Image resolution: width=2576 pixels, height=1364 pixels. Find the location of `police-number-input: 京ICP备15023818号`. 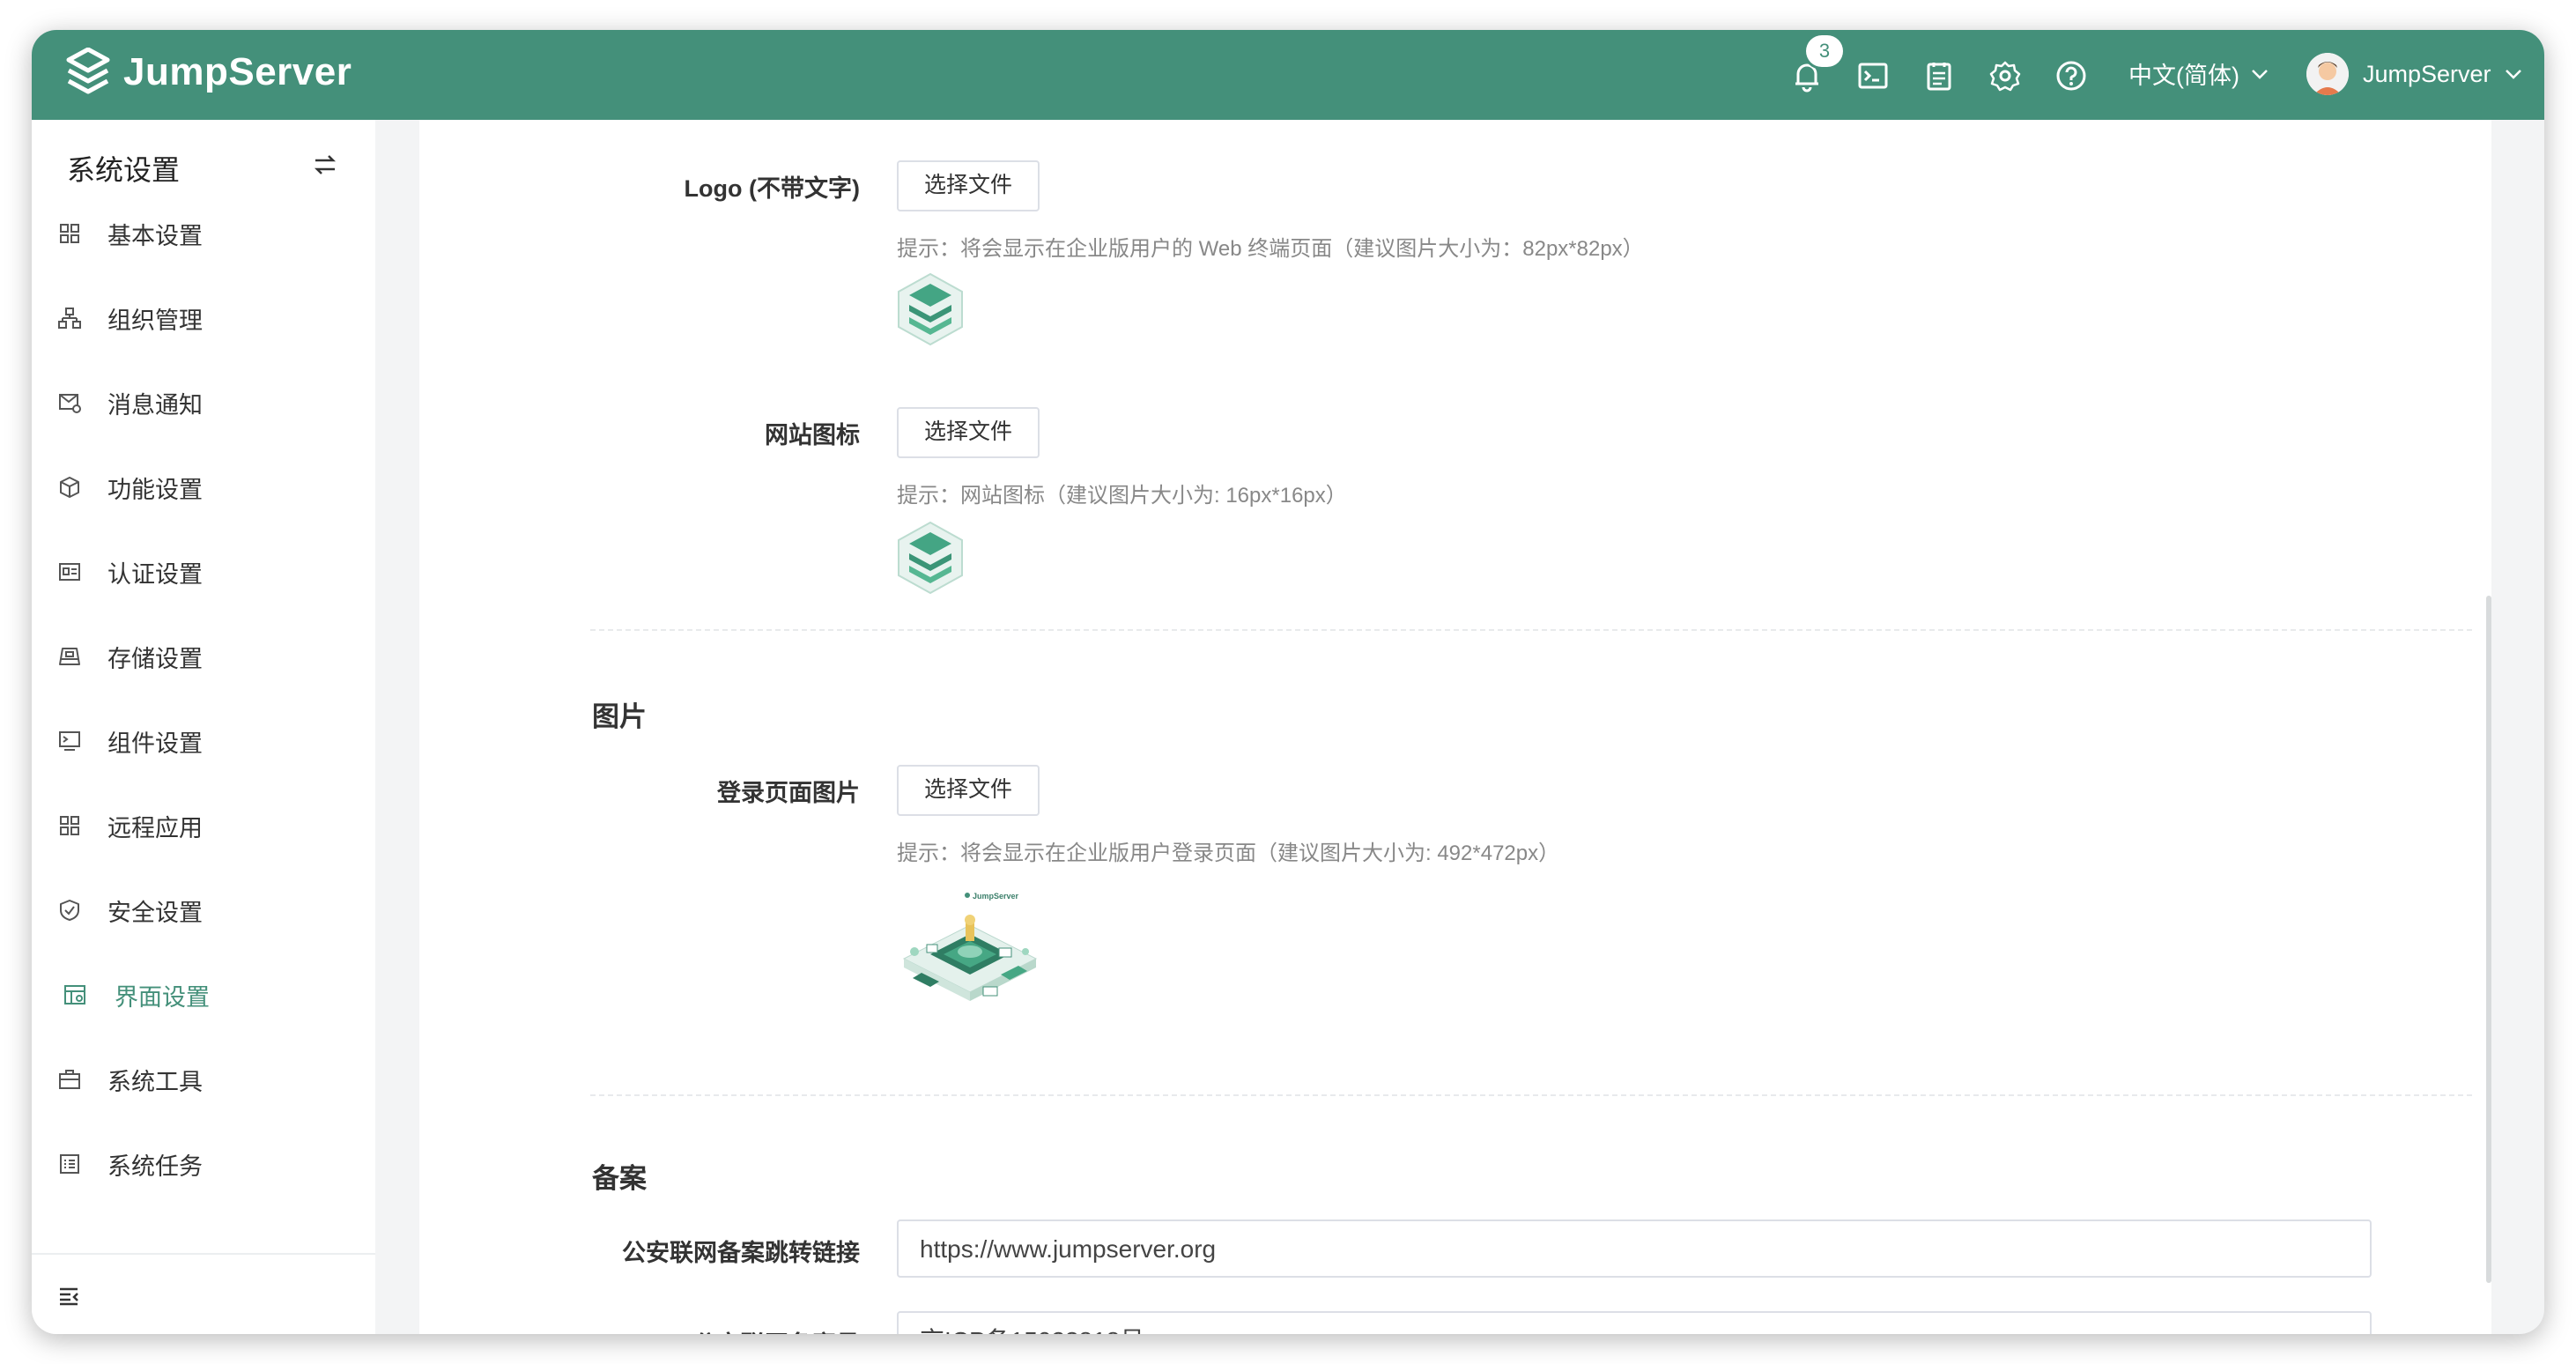

police-number-input: 京ICP备15023818号 is located at coordinates (1635, 1323).